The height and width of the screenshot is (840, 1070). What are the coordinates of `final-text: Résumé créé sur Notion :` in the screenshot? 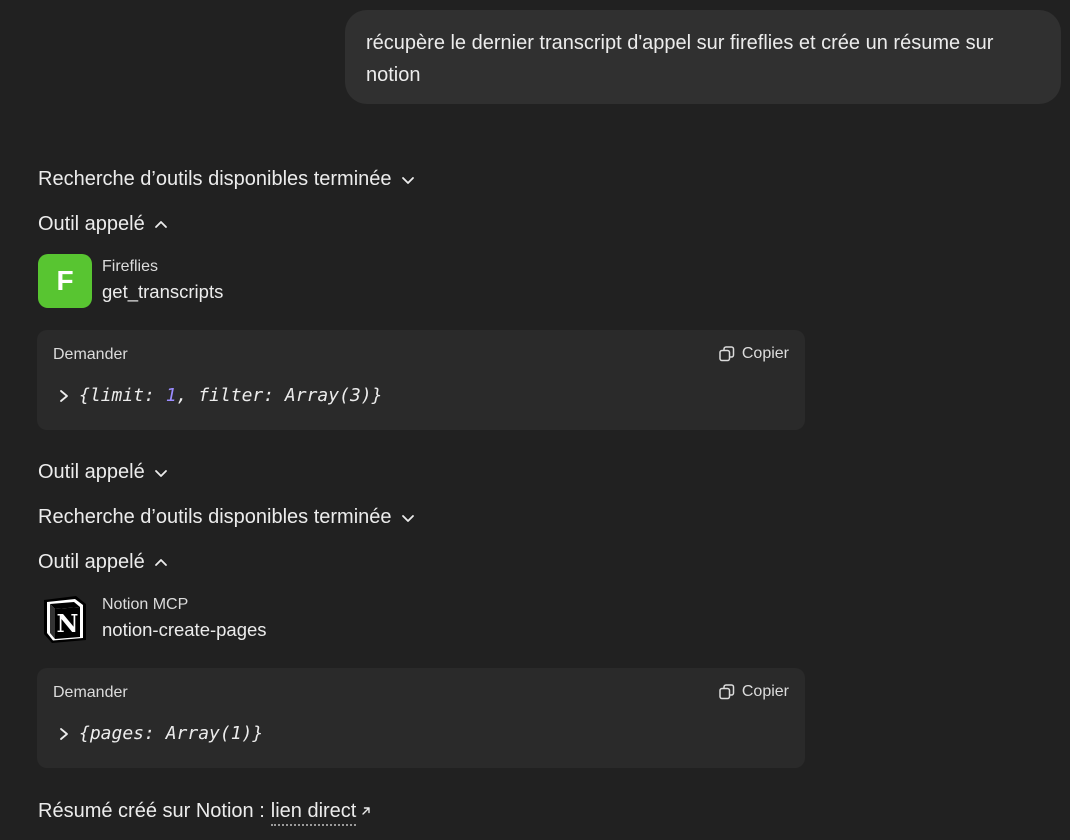 It's located at (151, 811).